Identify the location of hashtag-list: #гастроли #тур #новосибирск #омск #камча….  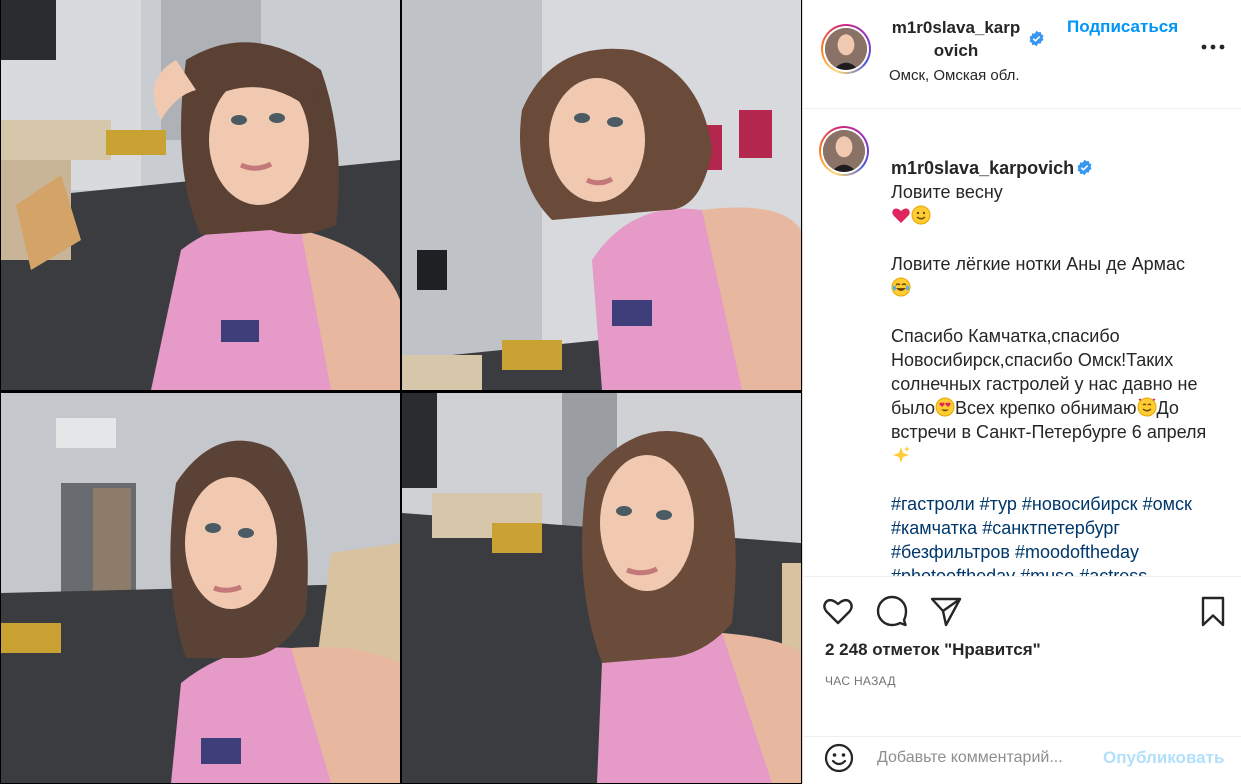
(1056, 534).